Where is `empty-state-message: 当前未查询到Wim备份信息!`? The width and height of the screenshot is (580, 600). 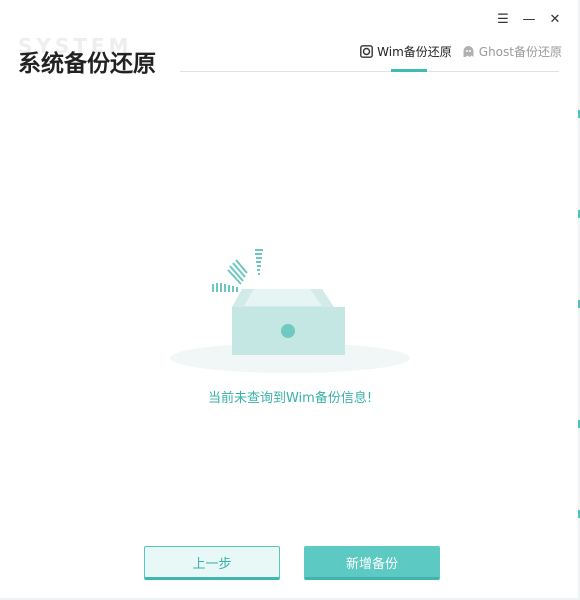
empty-state-message: 当前未查询到Wim备份信息! is located at coordinates (290, 398).